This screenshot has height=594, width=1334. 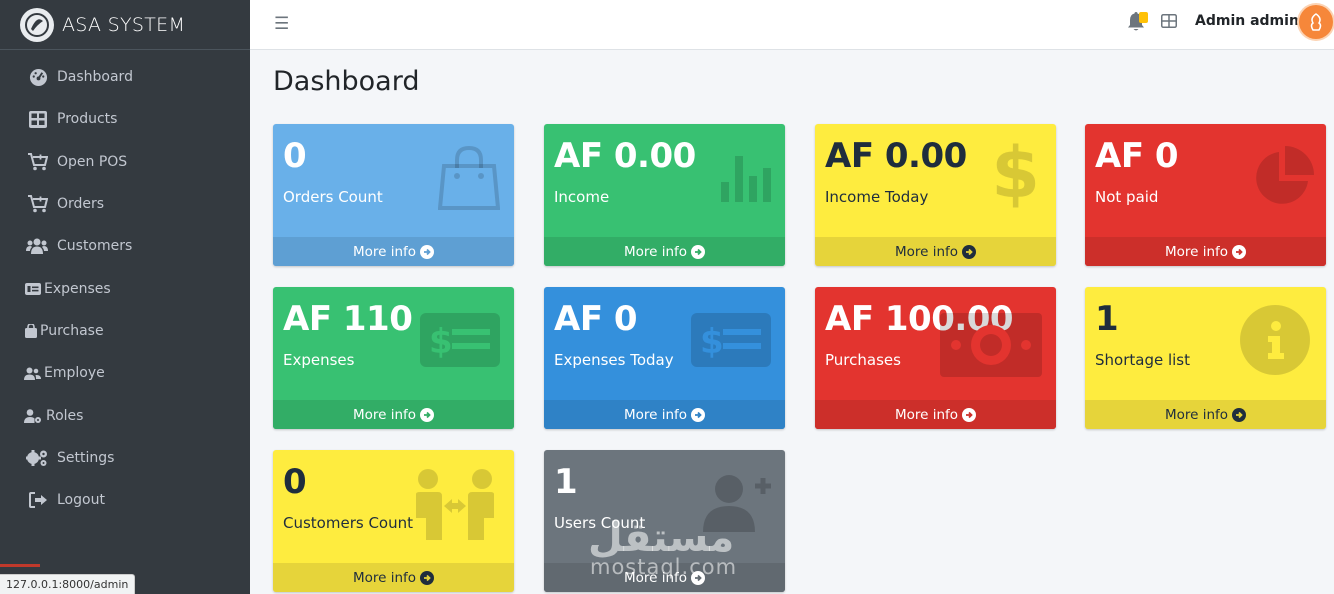 What do you see at coordinates (664, 358) in the screenshot?
I see `card-expenses-today: AF 0 Expenses Today $ More info` at bounding box center [664, 358].